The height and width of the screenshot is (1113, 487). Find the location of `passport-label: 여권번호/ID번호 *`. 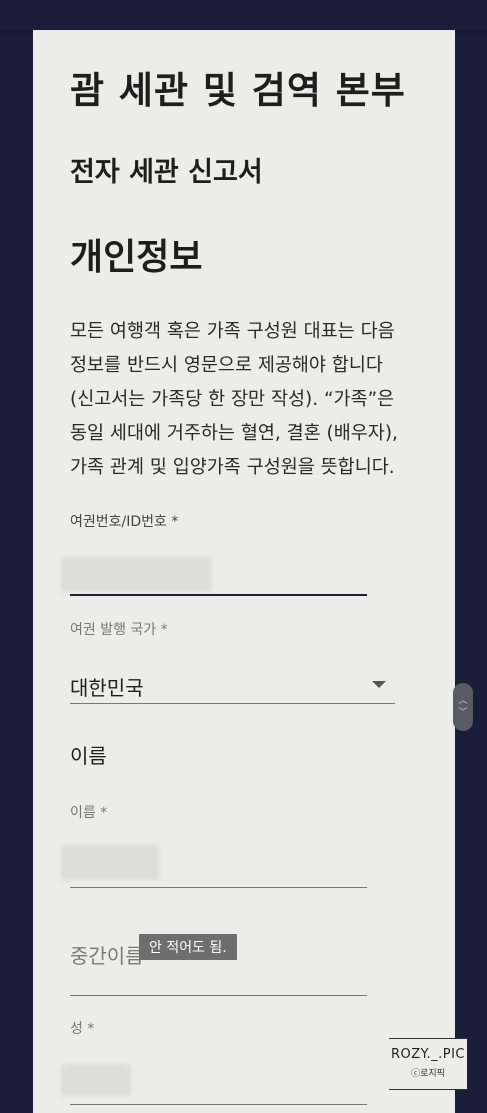

passport-label: 여권번호/ID번호 * is located at coordinates (124, 522).